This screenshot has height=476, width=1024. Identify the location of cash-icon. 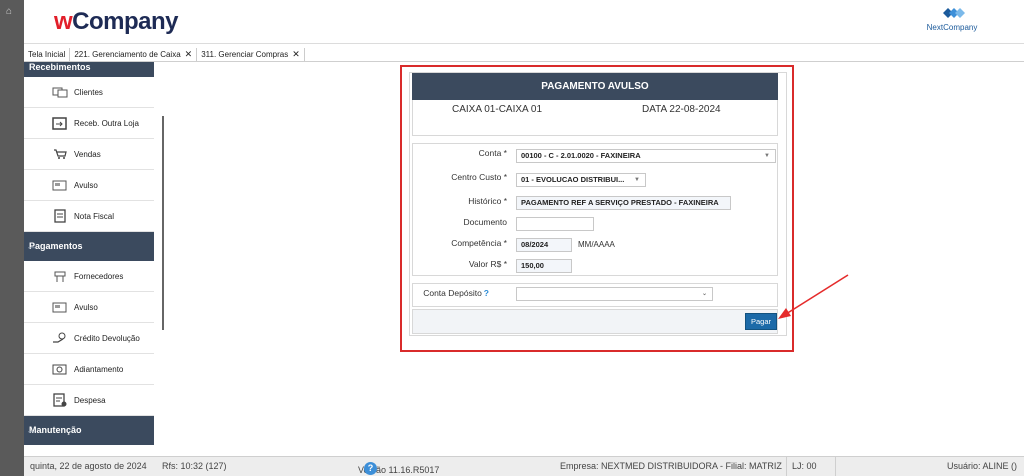
(60, 369).